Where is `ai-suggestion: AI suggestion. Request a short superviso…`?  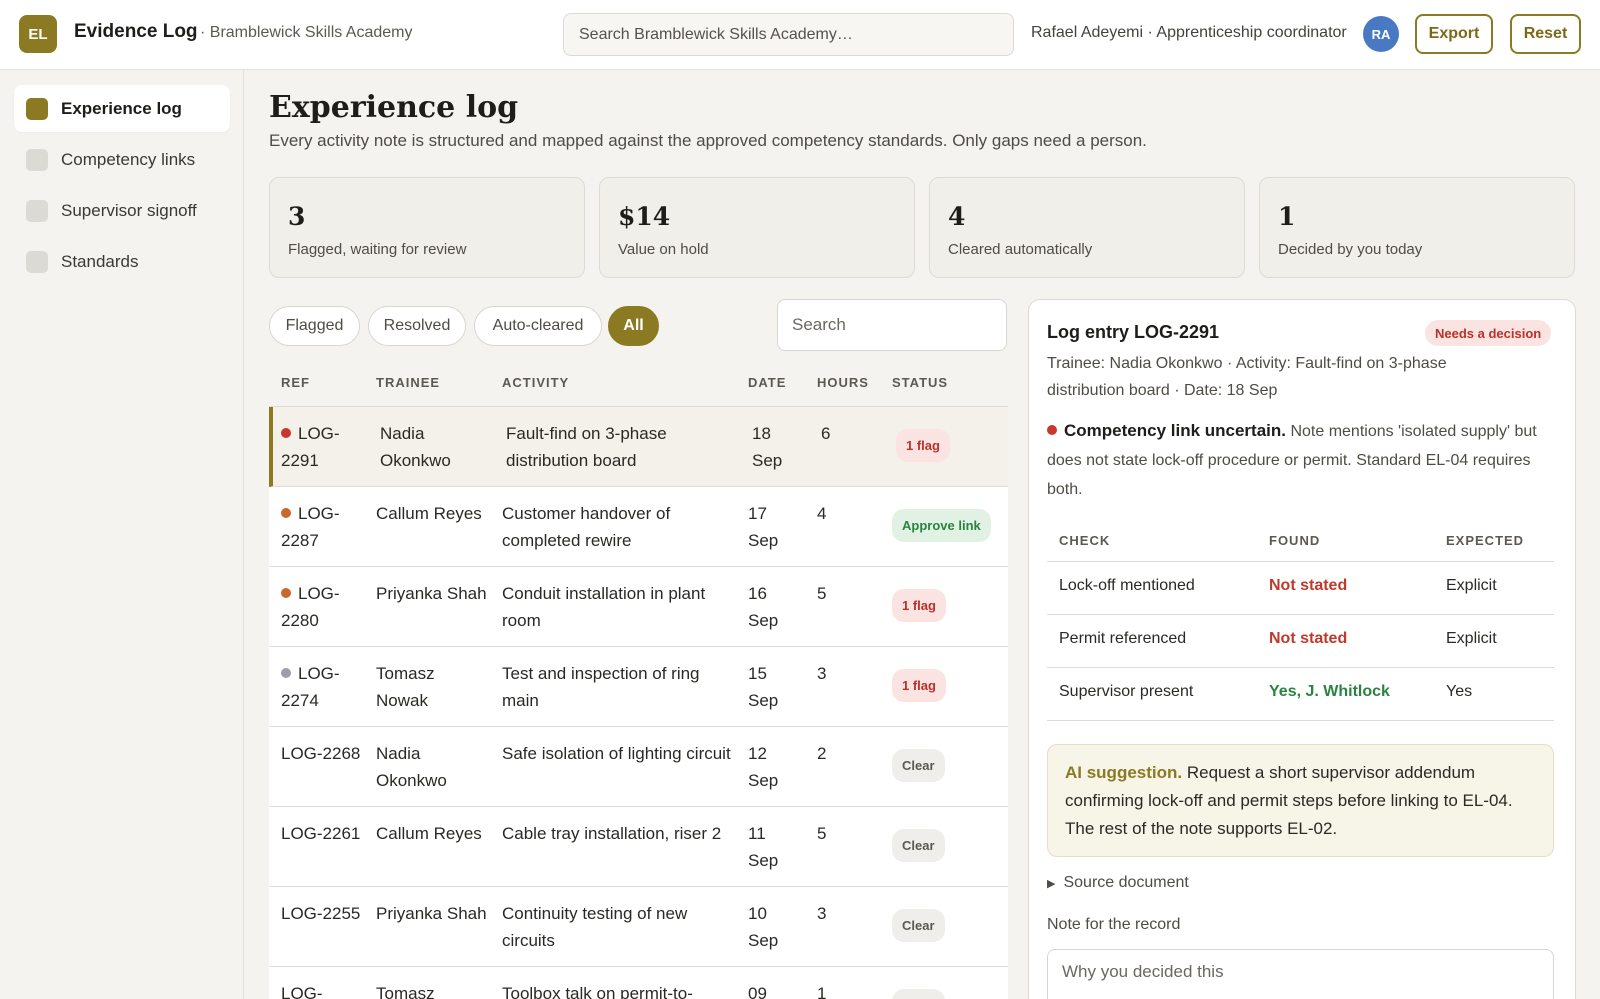 ai-suggestion: AI suggestion. Request a short superviso… is located at coordinates (1300, 800).